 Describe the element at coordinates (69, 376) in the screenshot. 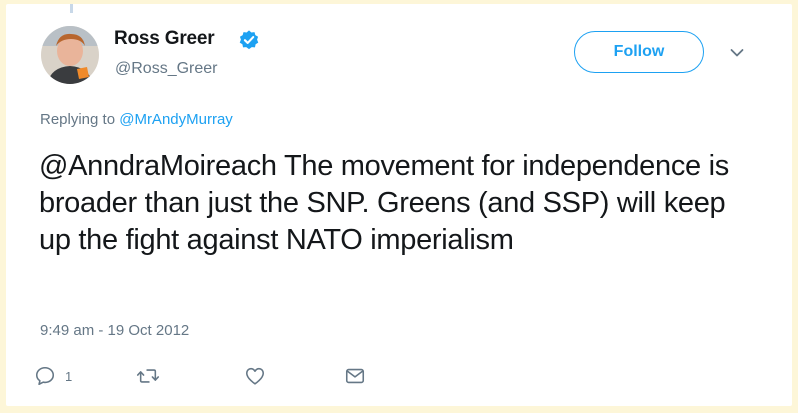

I see `reply-count: 1` at that location.